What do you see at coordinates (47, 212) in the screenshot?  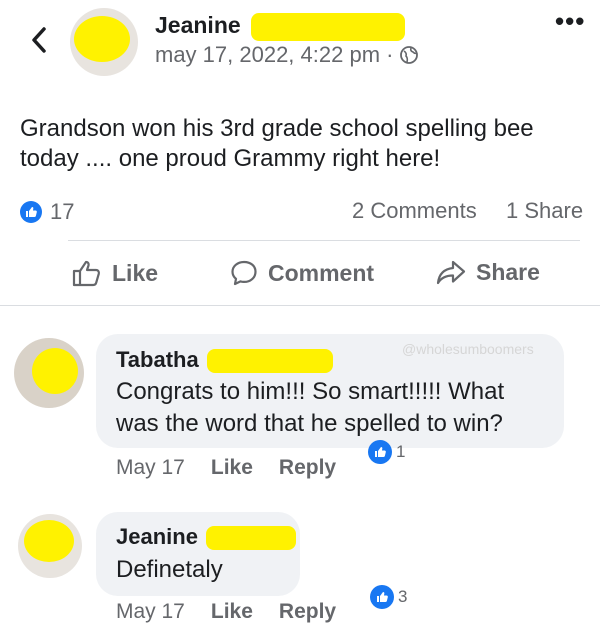 I see `reaction-summary: 17` at bounding box center [47, 212].